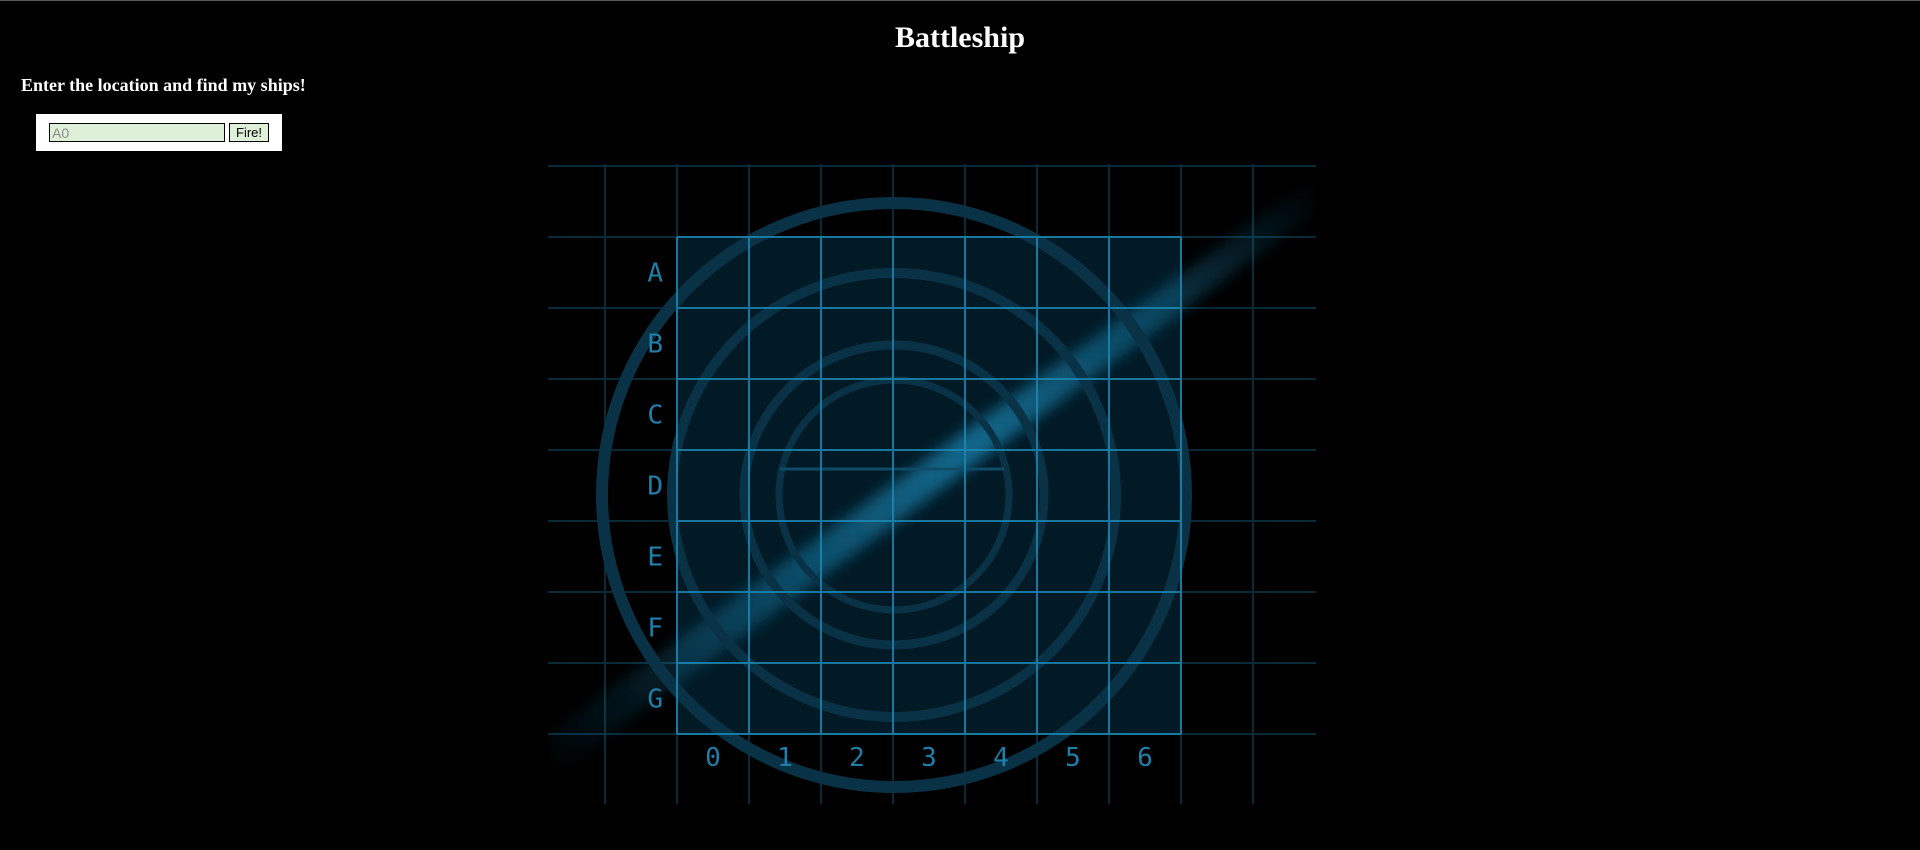  I want to click on instructions-text: Enter the location and find my ships!, so click(163, 85).